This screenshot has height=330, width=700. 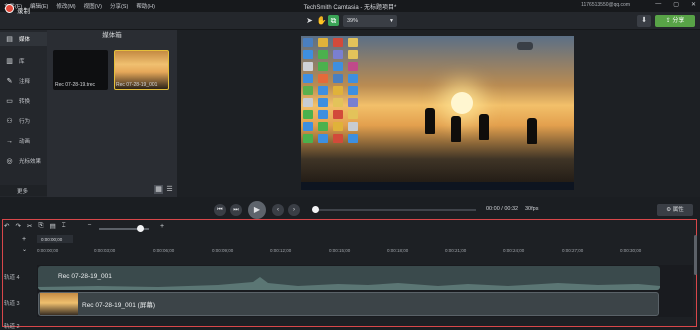 I want to click on track-label: 轨道 3, so click(x=12, y=304).